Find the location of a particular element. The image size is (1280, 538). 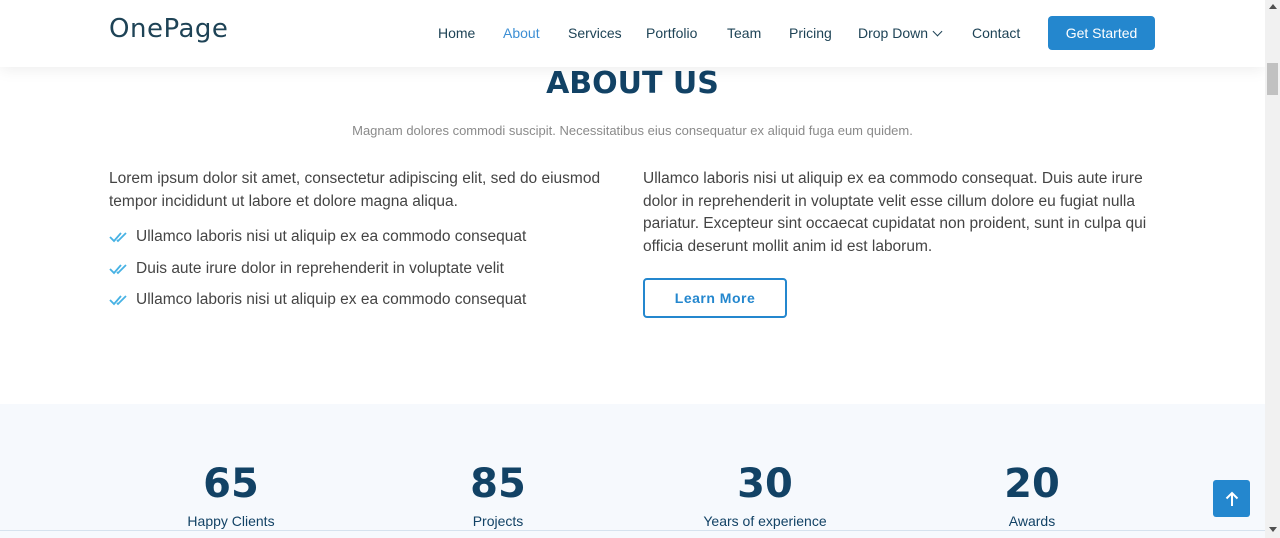

nav-pricing: Pricing is located at coordinates (810, 33).